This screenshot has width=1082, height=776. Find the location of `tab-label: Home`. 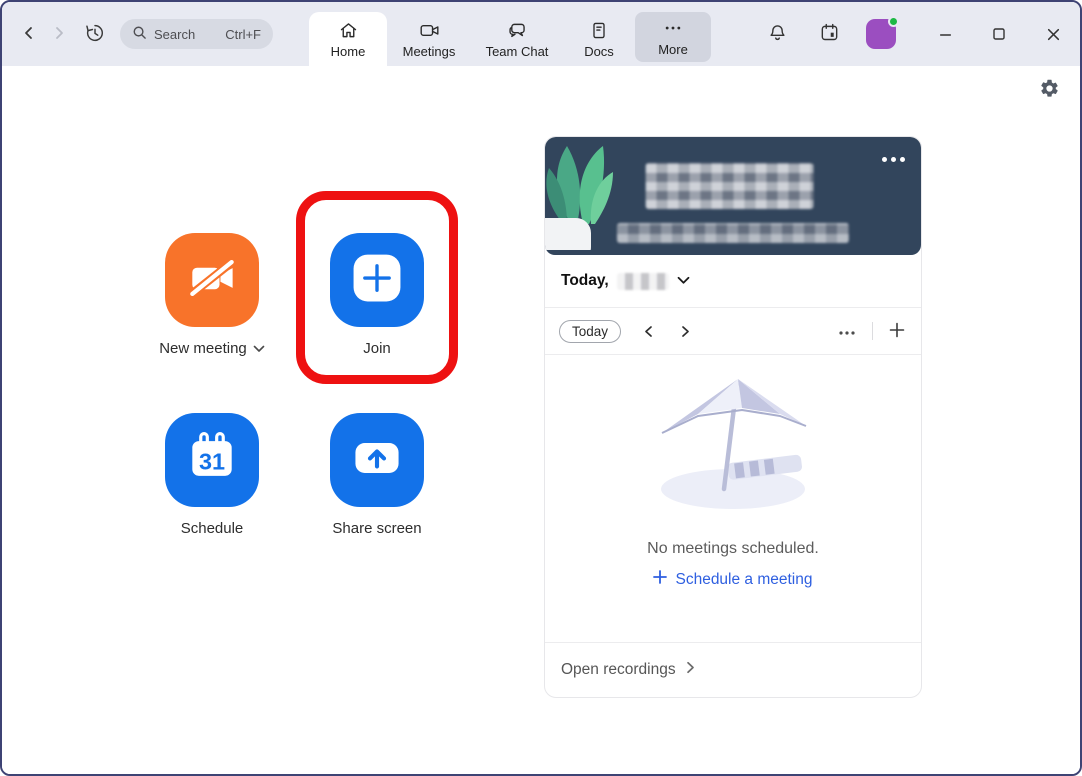

tab-label: Home is located at coordinates (348, 51).